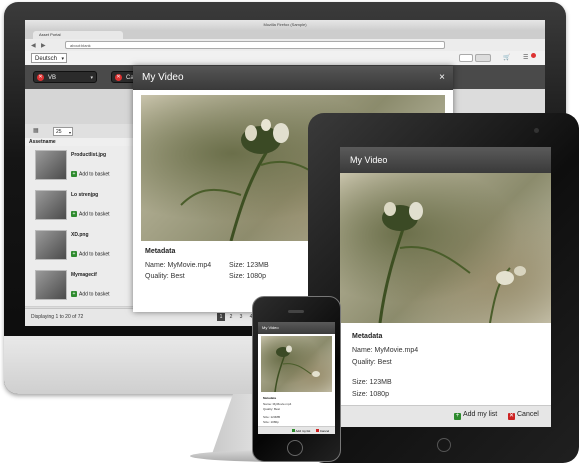 The height and width of the screenshot is (464, 579). Describe the element at coordinates (221, 317) in the screenshot. I see `page-link: 1` at that location.